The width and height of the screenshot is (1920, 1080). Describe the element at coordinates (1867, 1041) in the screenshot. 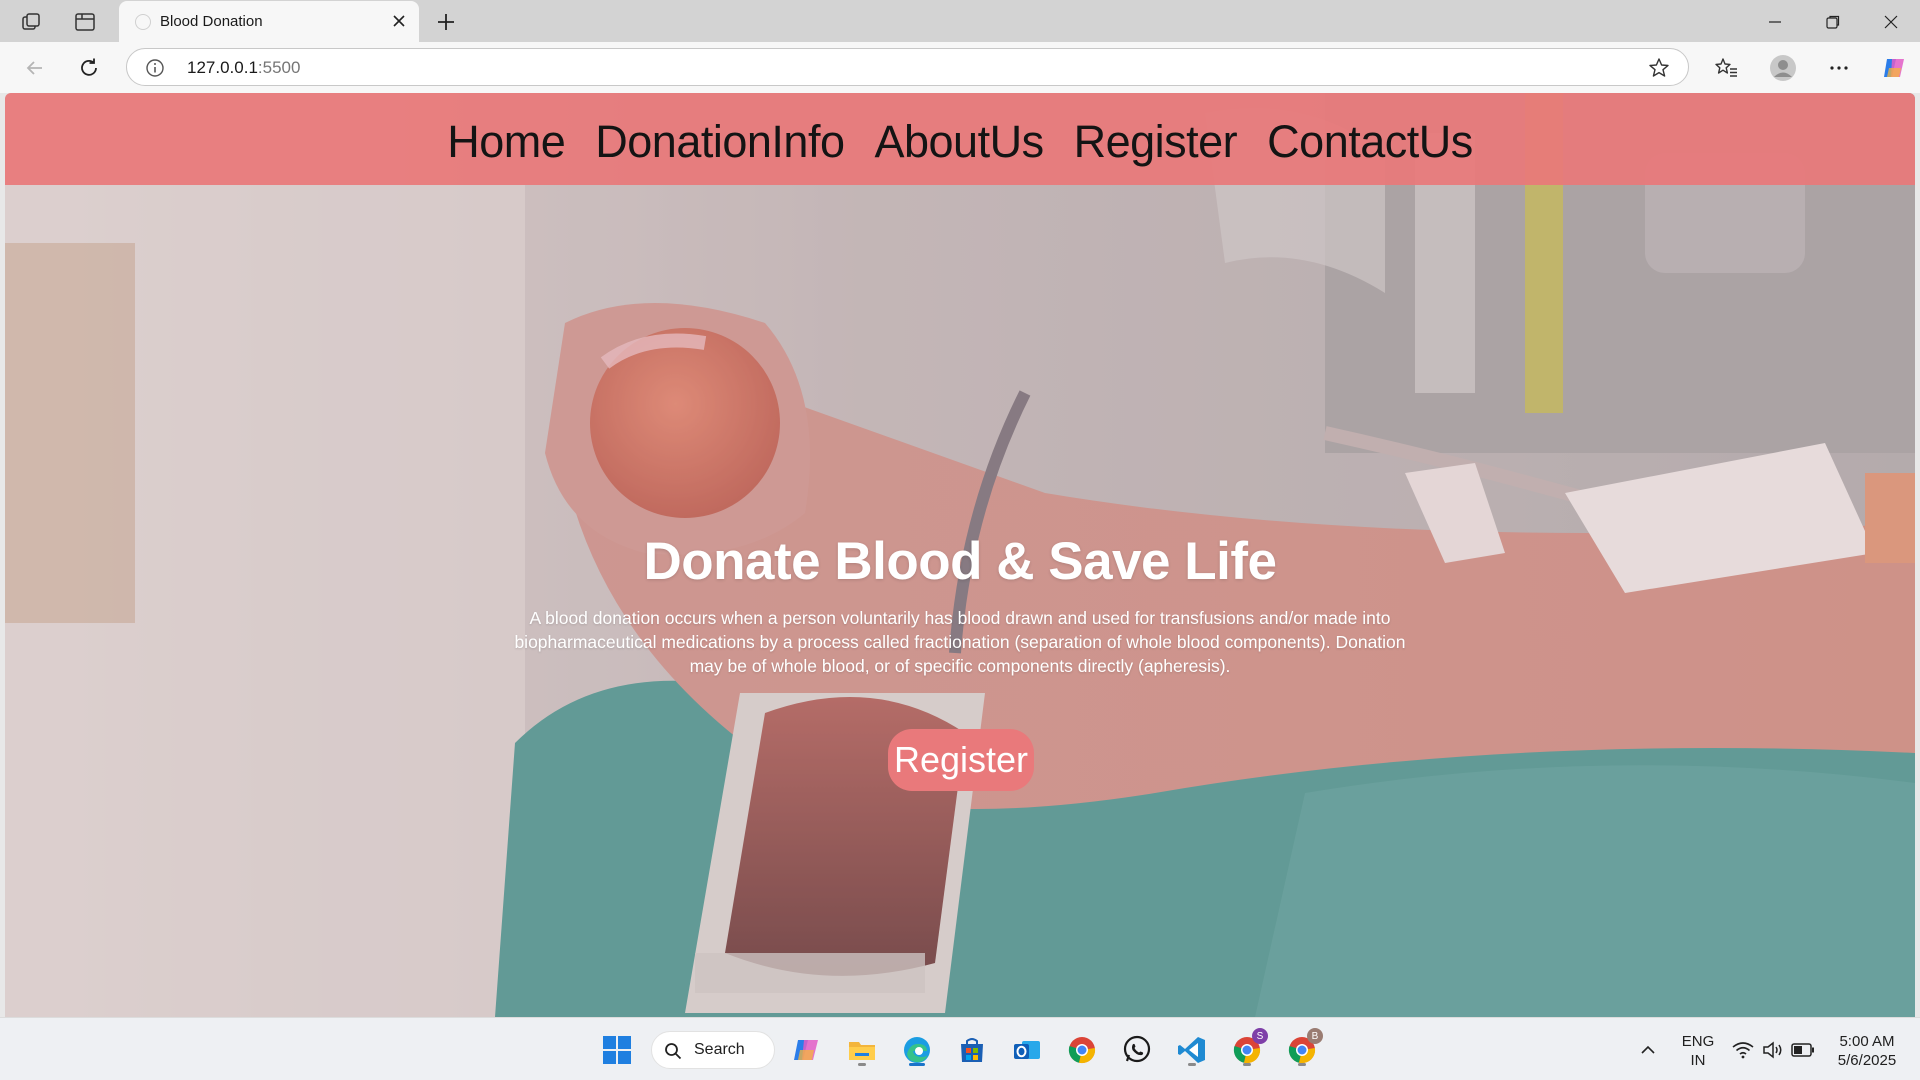

I see `clock-time: 5:00 AM` at that location.